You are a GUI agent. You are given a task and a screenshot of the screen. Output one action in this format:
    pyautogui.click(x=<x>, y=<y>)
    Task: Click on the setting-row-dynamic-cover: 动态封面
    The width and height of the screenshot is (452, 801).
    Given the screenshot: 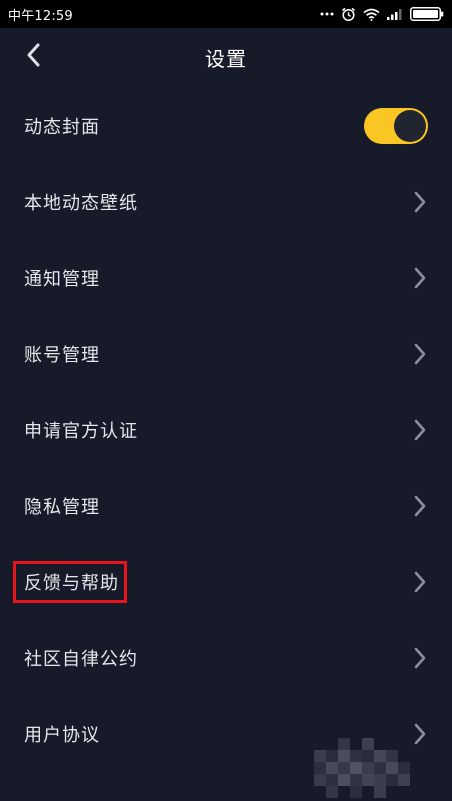 What is the action you would take?
    pyautogui.click(x=226, y=126)
    